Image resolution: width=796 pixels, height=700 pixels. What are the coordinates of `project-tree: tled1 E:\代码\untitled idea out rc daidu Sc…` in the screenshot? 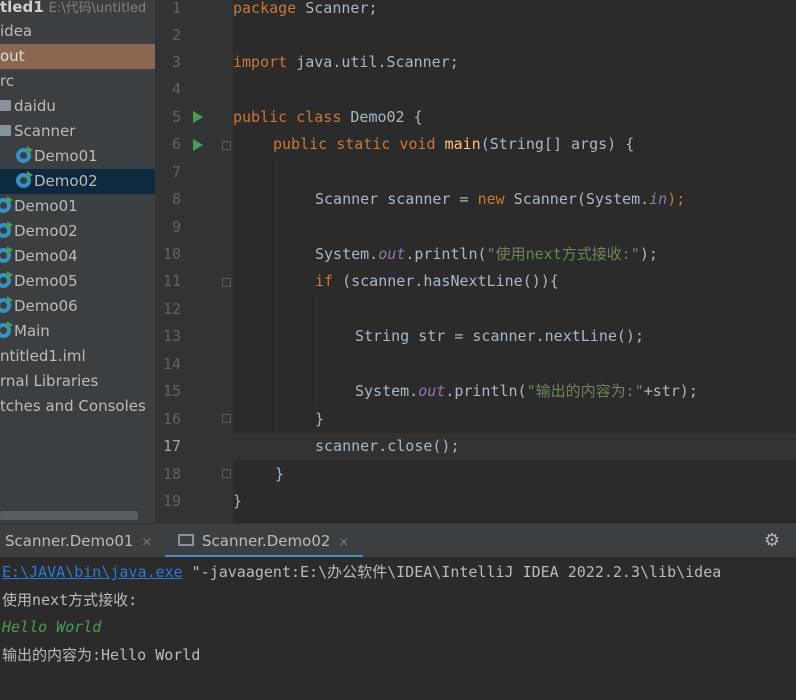 It's located at (77, 261).